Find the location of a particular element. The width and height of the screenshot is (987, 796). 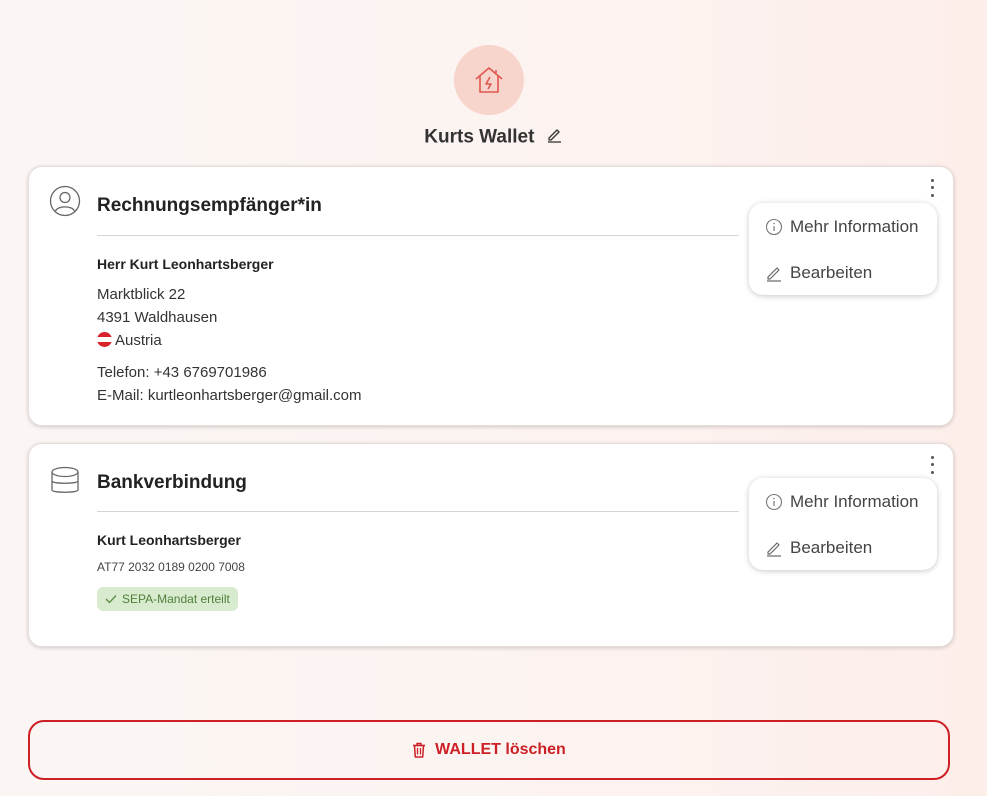

recipient-title: Rechnungsempfänger*in is located at coordinates (209, 205).